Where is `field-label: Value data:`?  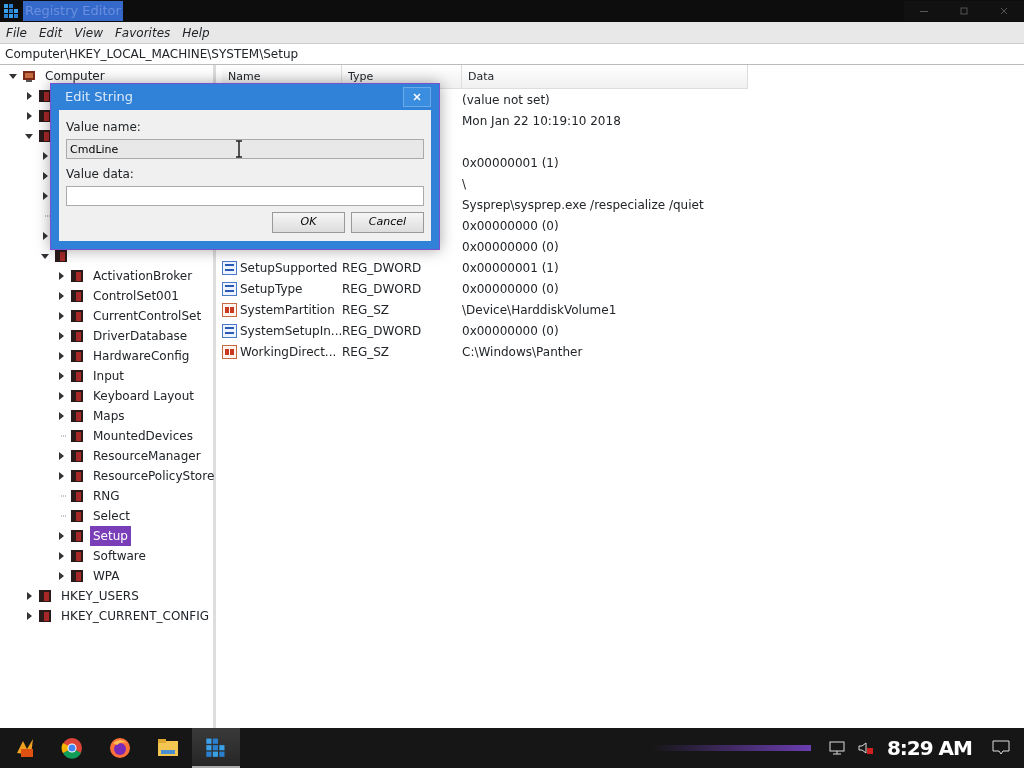 field-label: Value data: is located at coordinates (100, 174).